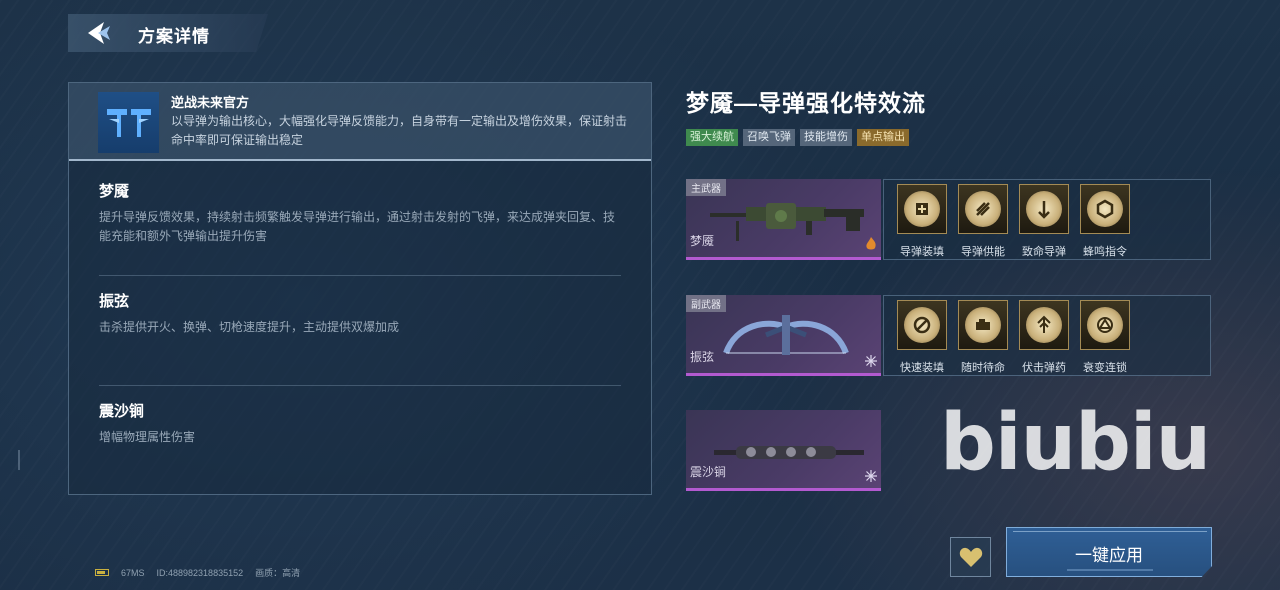  I want to click on heart-icon, so click(970, 557).